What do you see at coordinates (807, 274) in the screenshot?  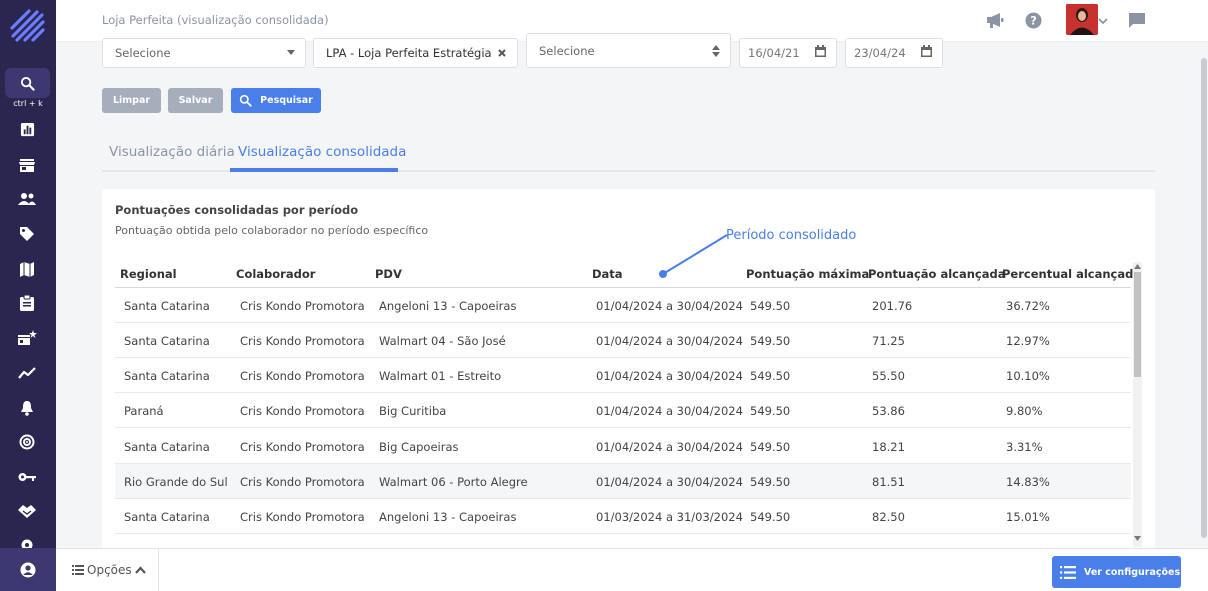 I see `column-header-pontuacao-maxima: Pontuação máxima` at bounding box center [807, 274].